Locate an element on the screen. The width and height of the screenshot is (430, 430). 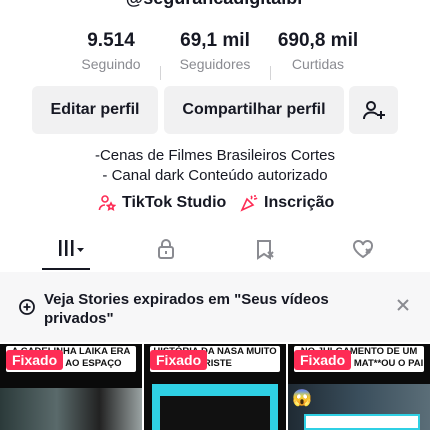
close-icon is located at coordinates (403, 305).